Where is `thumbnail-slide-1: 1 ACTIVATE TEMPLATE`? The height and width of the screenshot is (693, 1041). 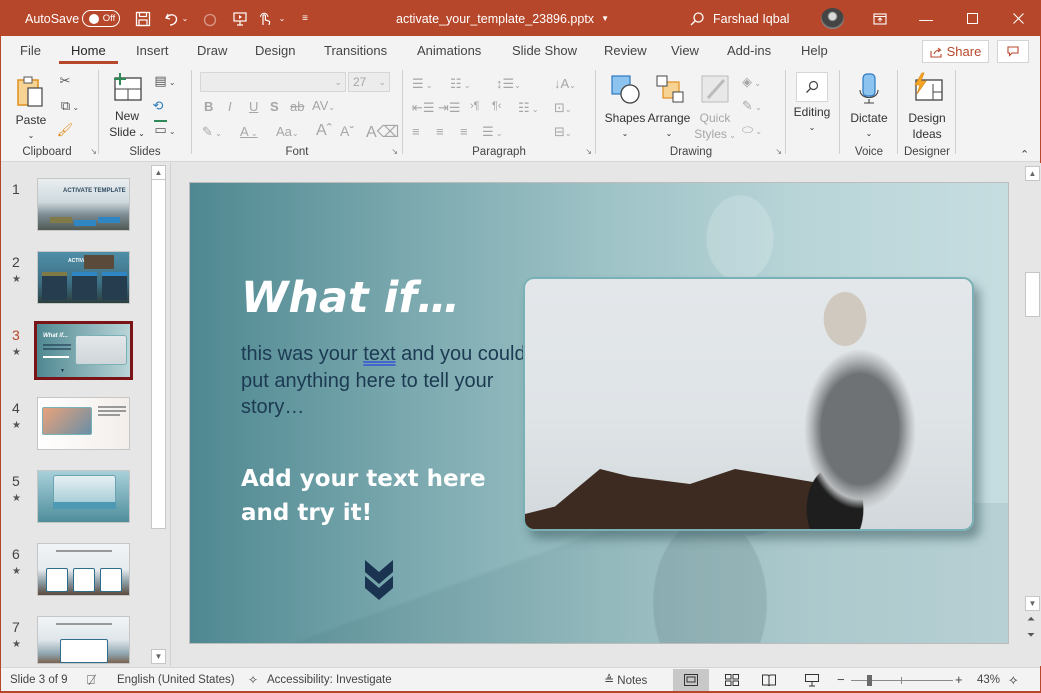 thumbnail-slide-1: 1 ACTIVATE TEMPLATE is located at coordinates (76, 209).